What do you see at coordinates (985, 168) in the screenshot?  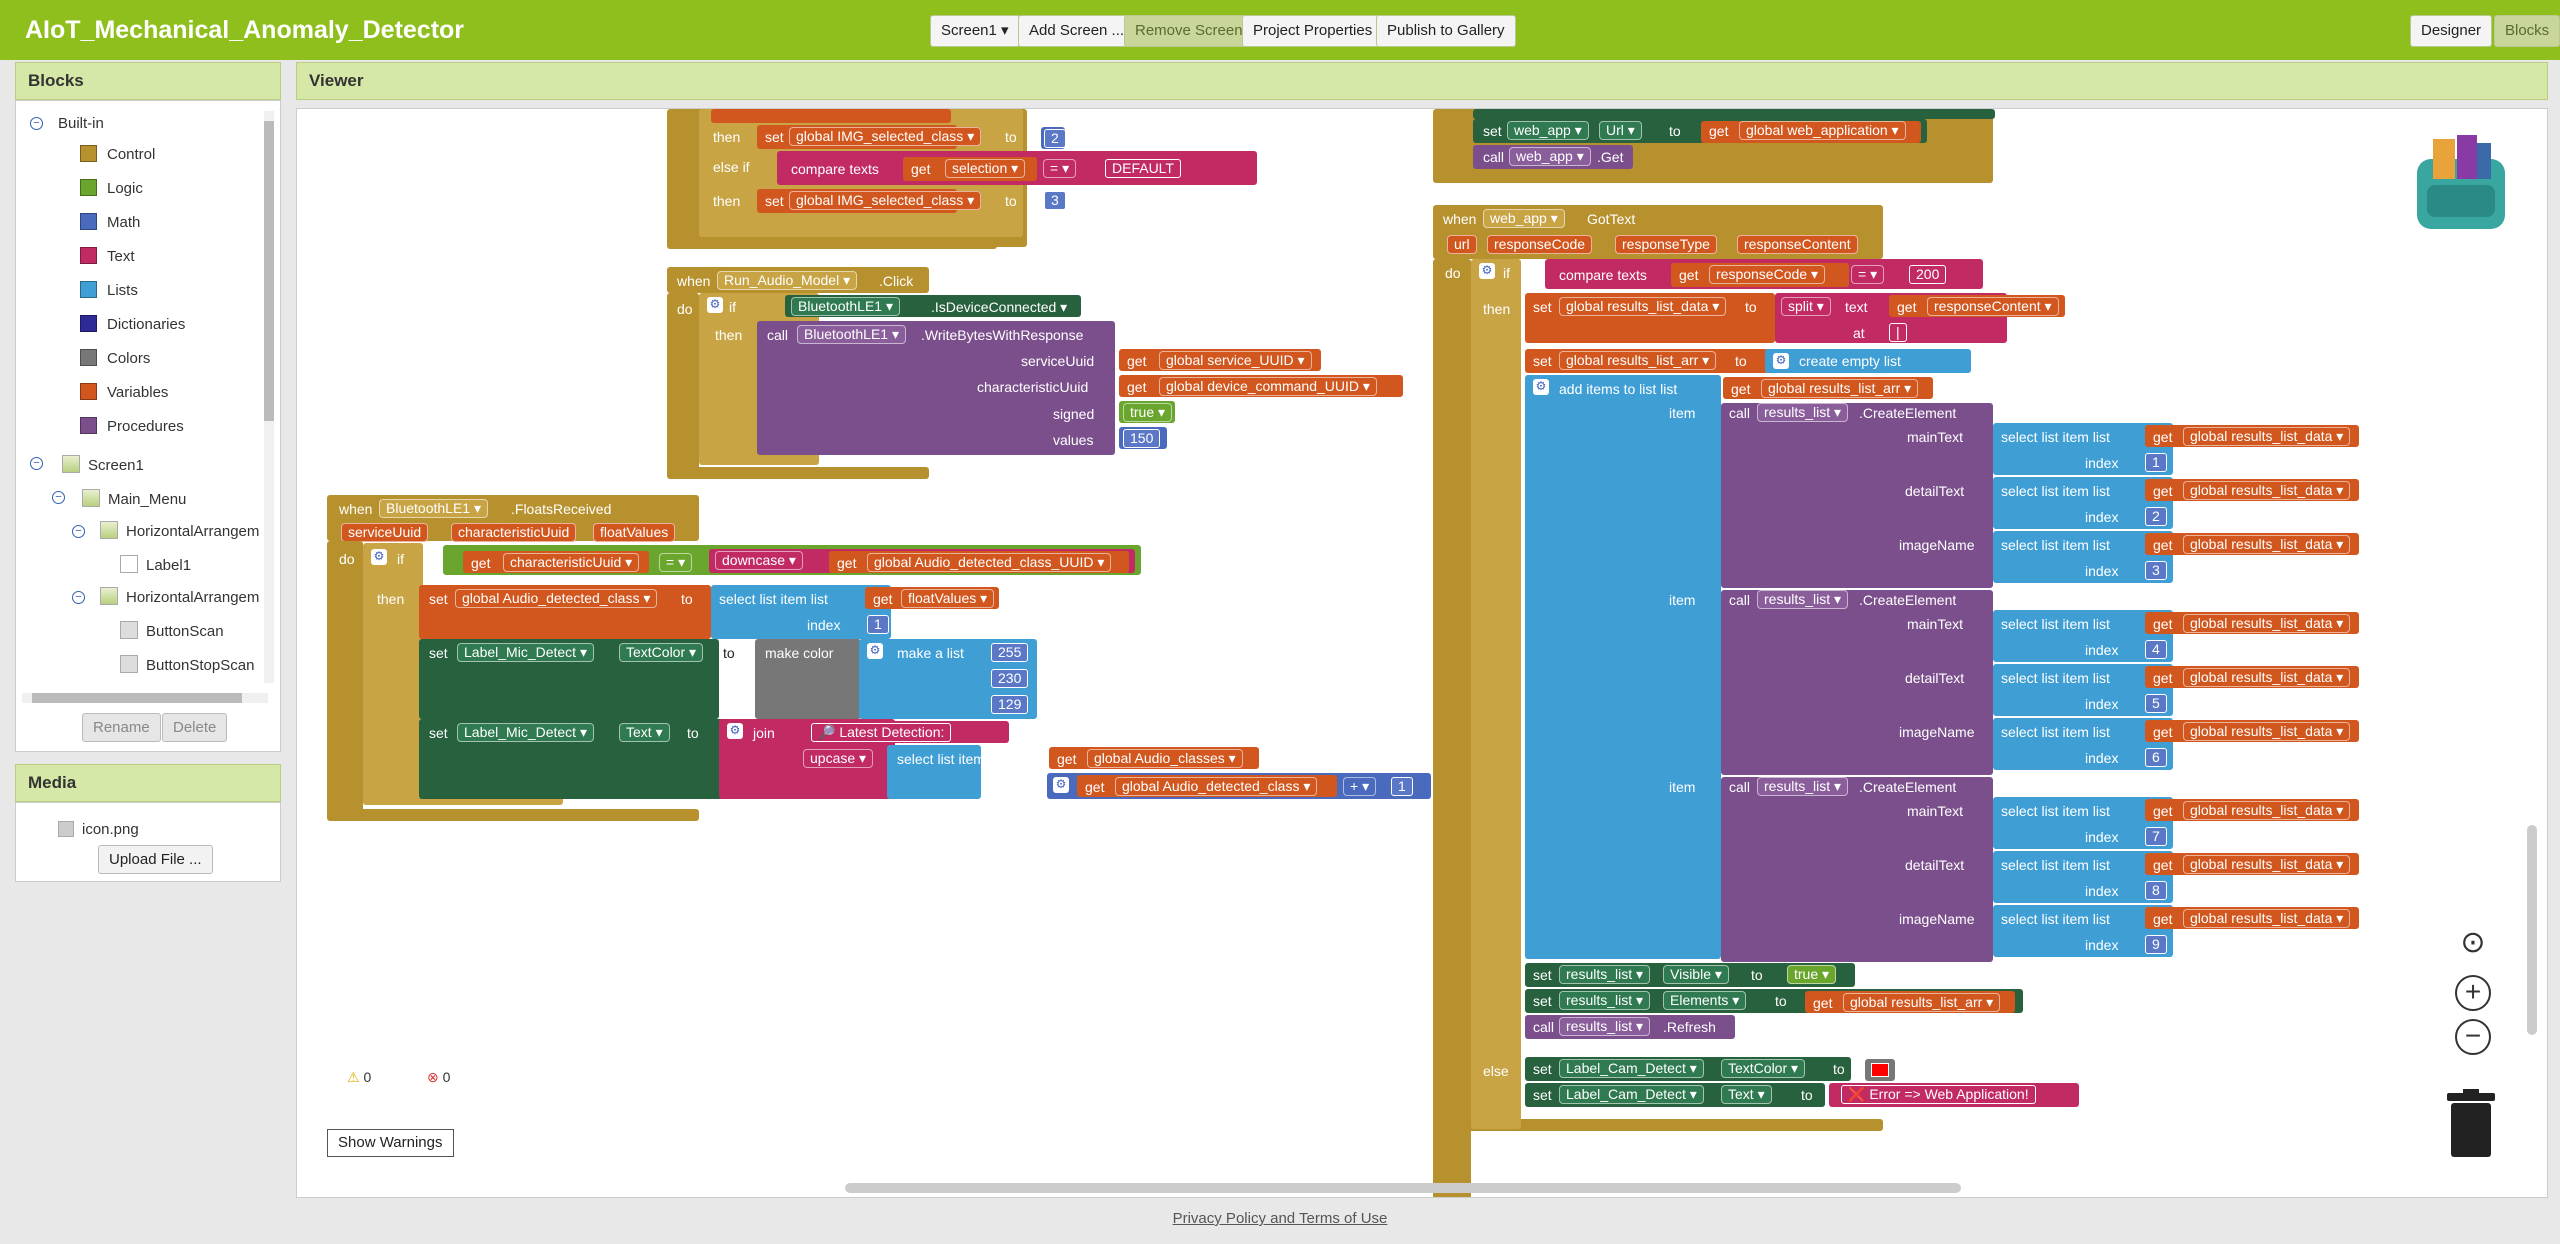 I see `selection-dropdown: selection ▾` at bounding box center [985, 168].